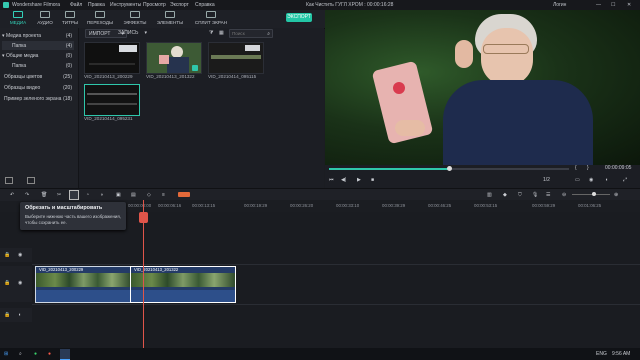 Image resolution: width=640 pixels, height=360 pixels. What do you see at coordinates (205, 5) in the screenshot?
I see `menu-help: Справка` at bounding box center [205, 5].